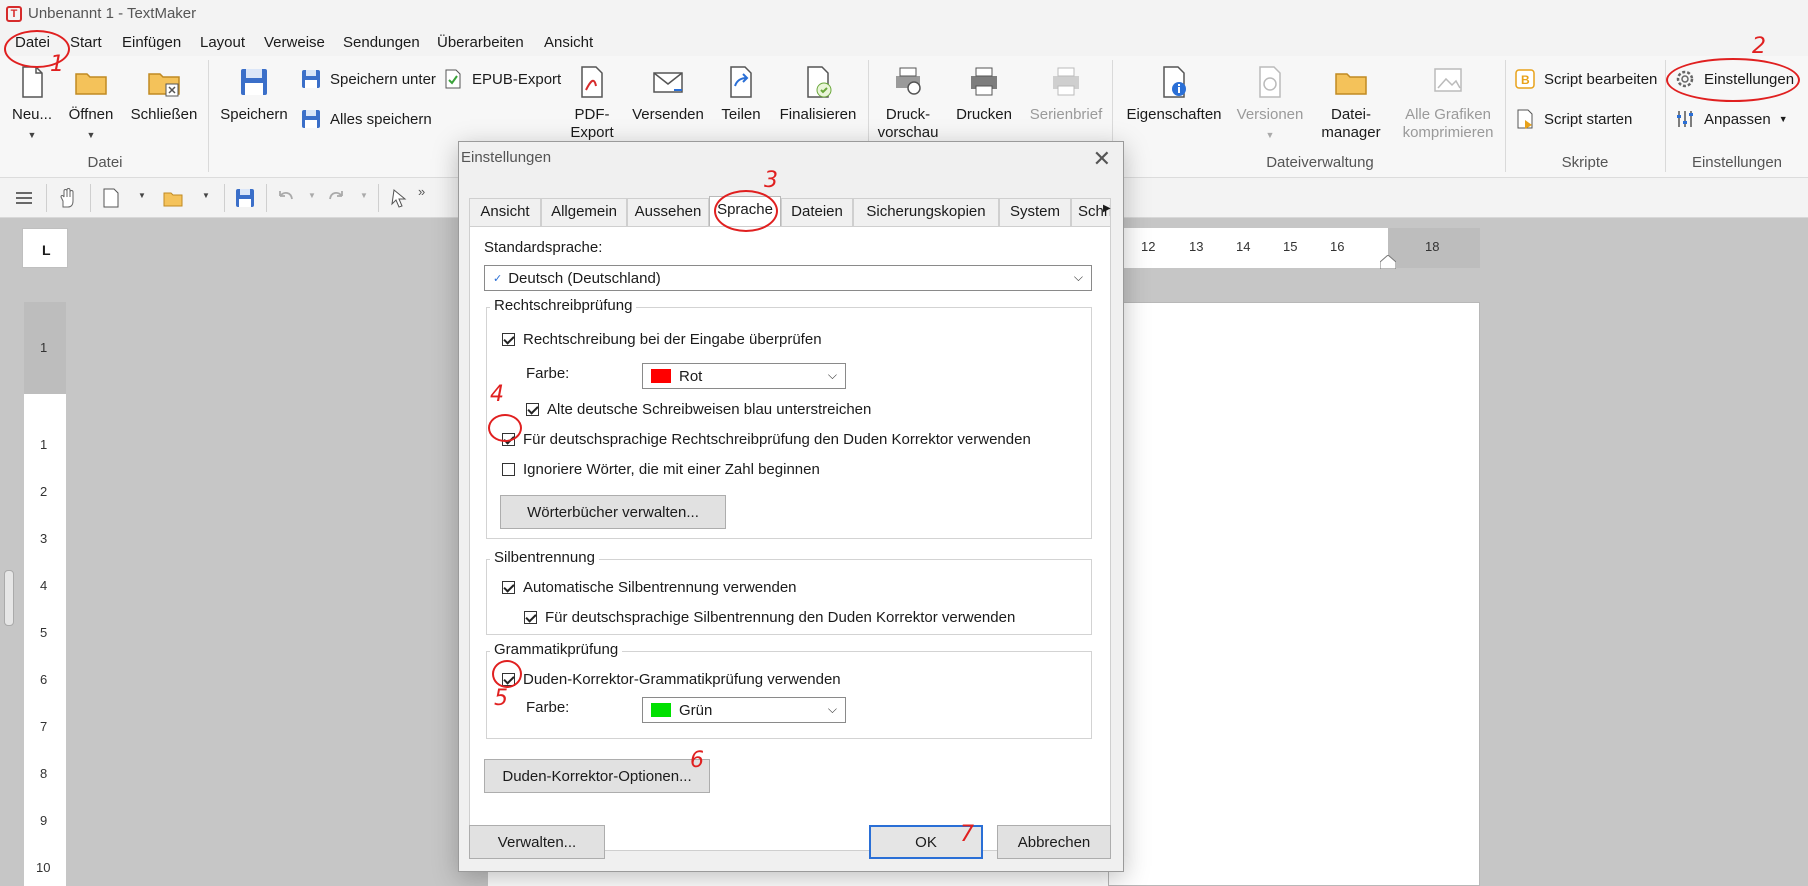  Describe the element at coordinates (818, 94) in the screenshot. I see `finalize-button: Finalisieren` at that location.